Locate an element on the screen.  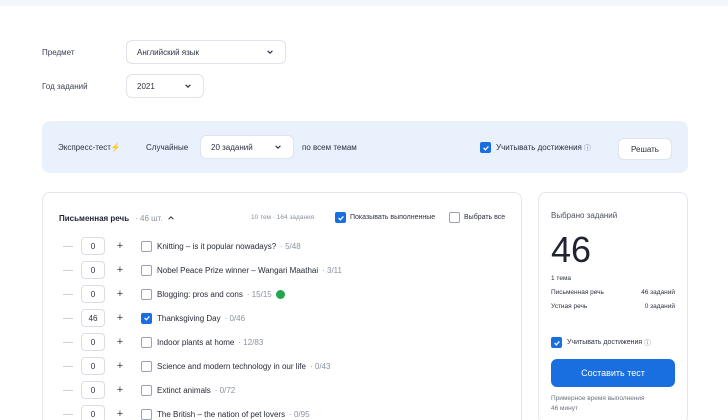
subject-label: Предмет is located at coordinates (58, 52).